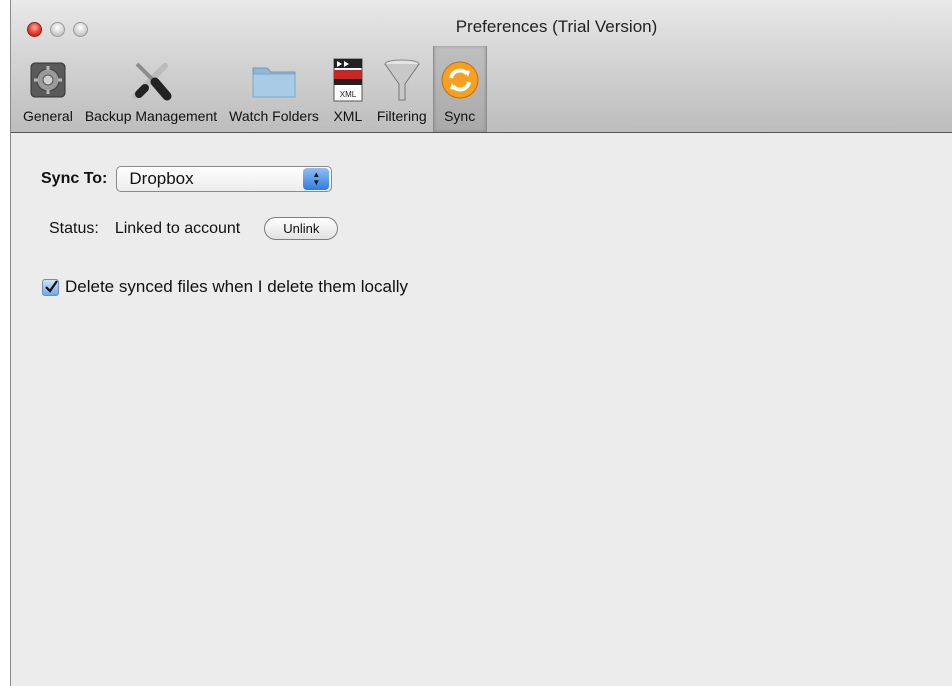 The width and height of the screenshot is (952, 686). Describe the element at coordinates (161, 178) in the screenshot. I see `sync-to-value: Dropbox` at that location.